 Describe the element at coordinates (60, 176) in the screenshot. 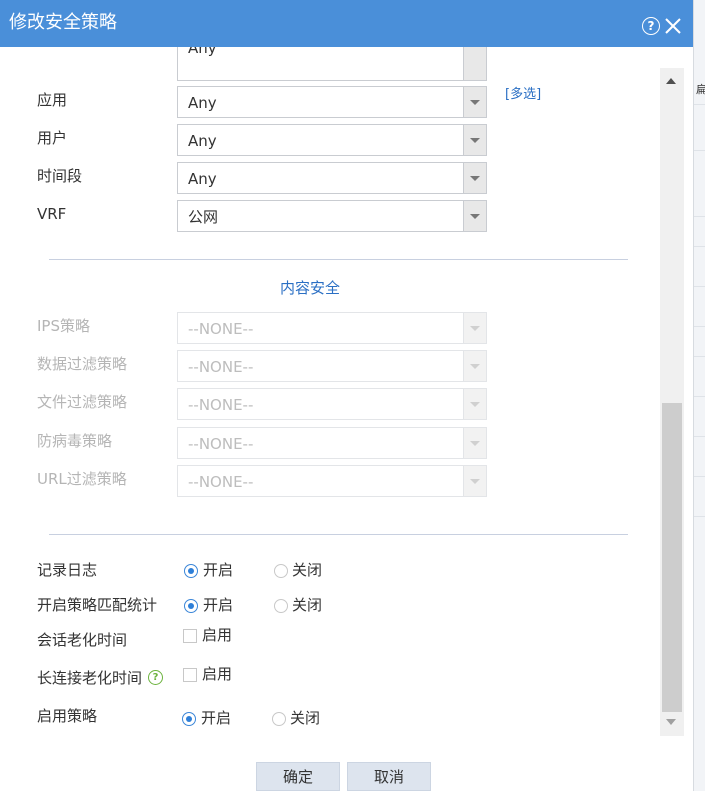

I see `time-range-label: 时间段` at that location.